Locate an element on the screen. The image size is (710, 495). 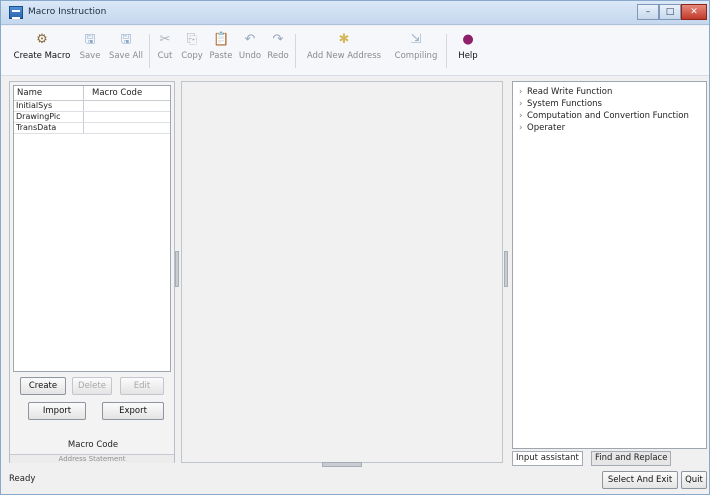
macro-table-header: Name Macro Code is located at coordinates (92, 93).